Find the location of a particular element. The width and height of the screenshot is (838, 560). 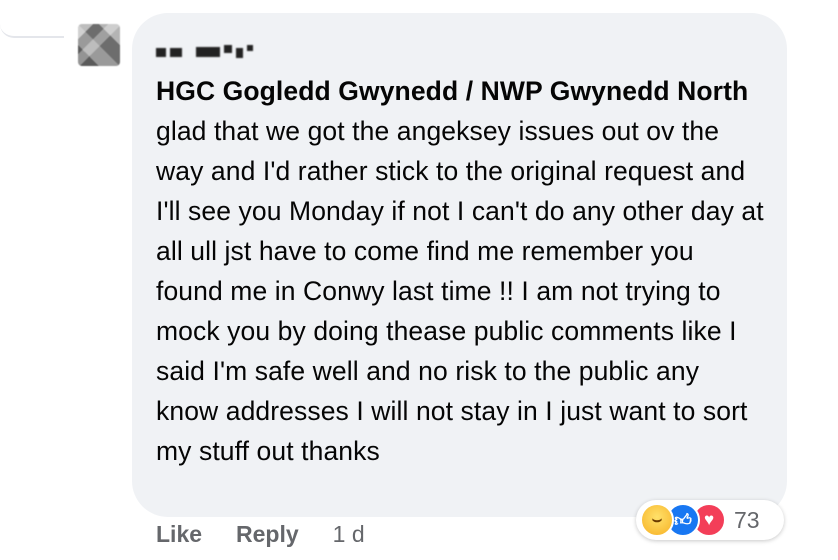

comment-actions: Like Reply 1 d is located at coordinates (260, 534).